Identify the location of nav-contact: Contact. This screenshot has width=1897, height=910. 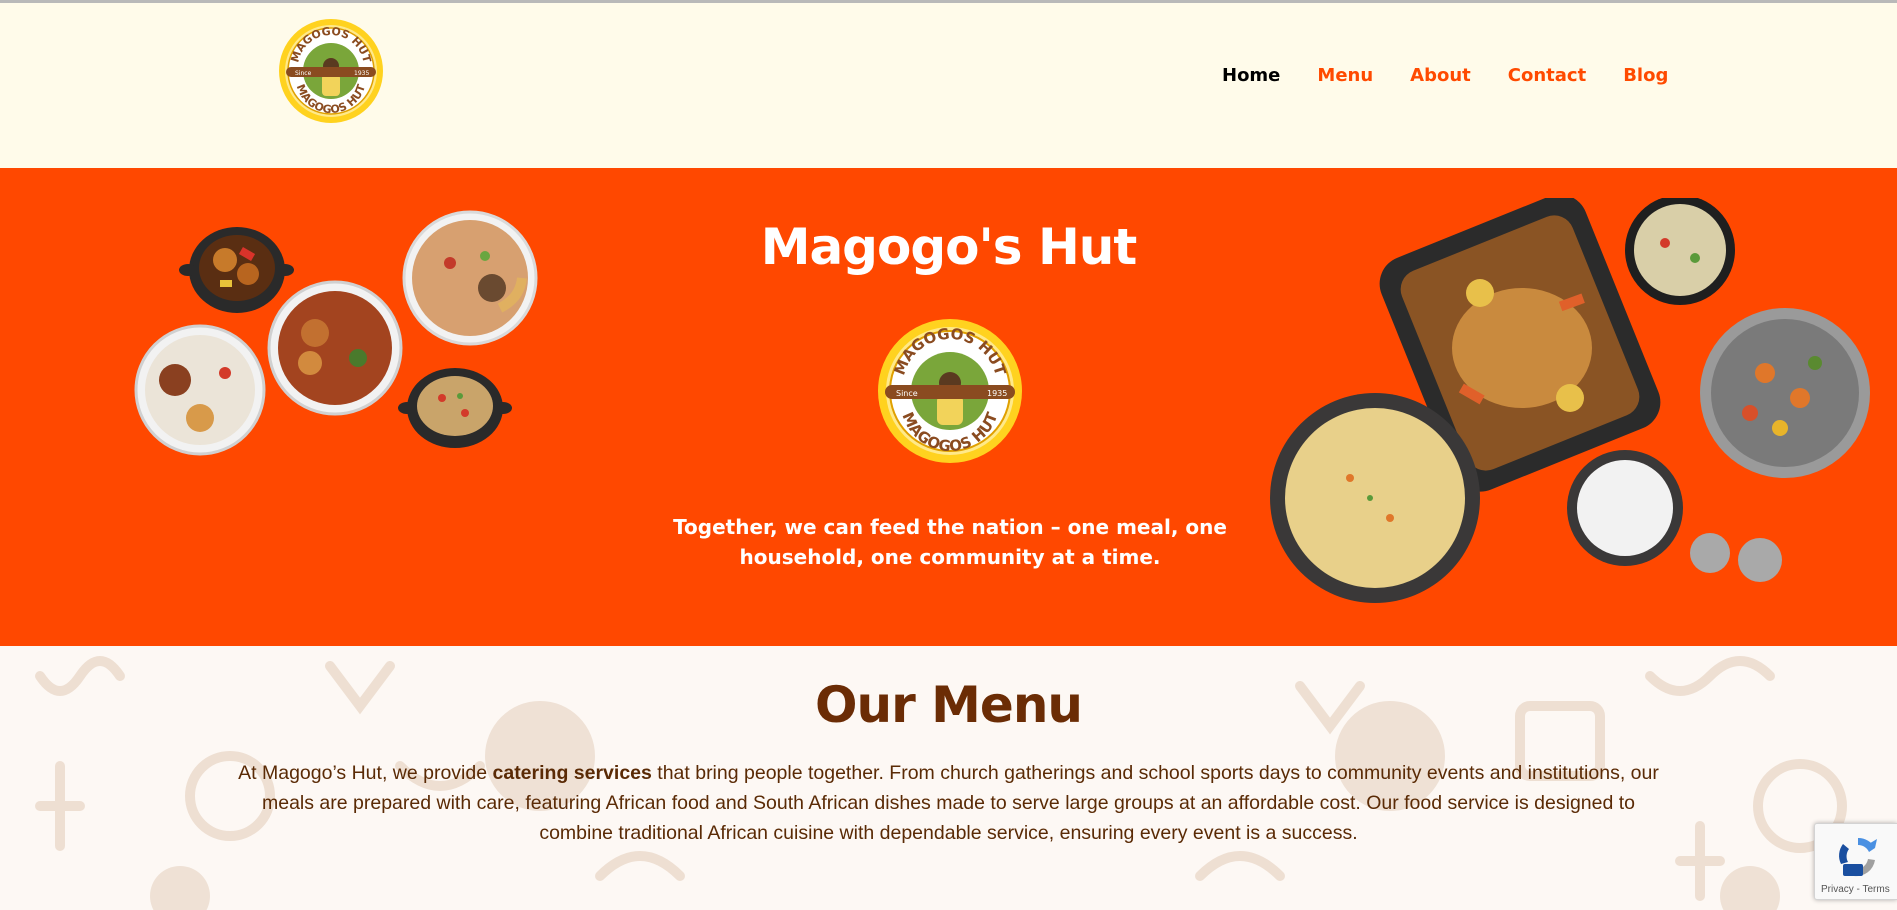
(1547, 75).